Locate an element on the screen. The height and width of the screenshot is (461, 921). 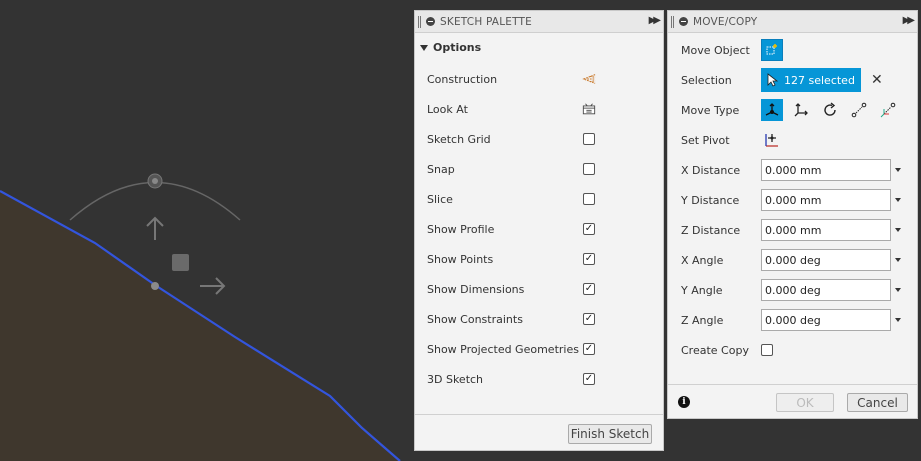
option-label: Show Dimensions is located at coordinates (476, 289).